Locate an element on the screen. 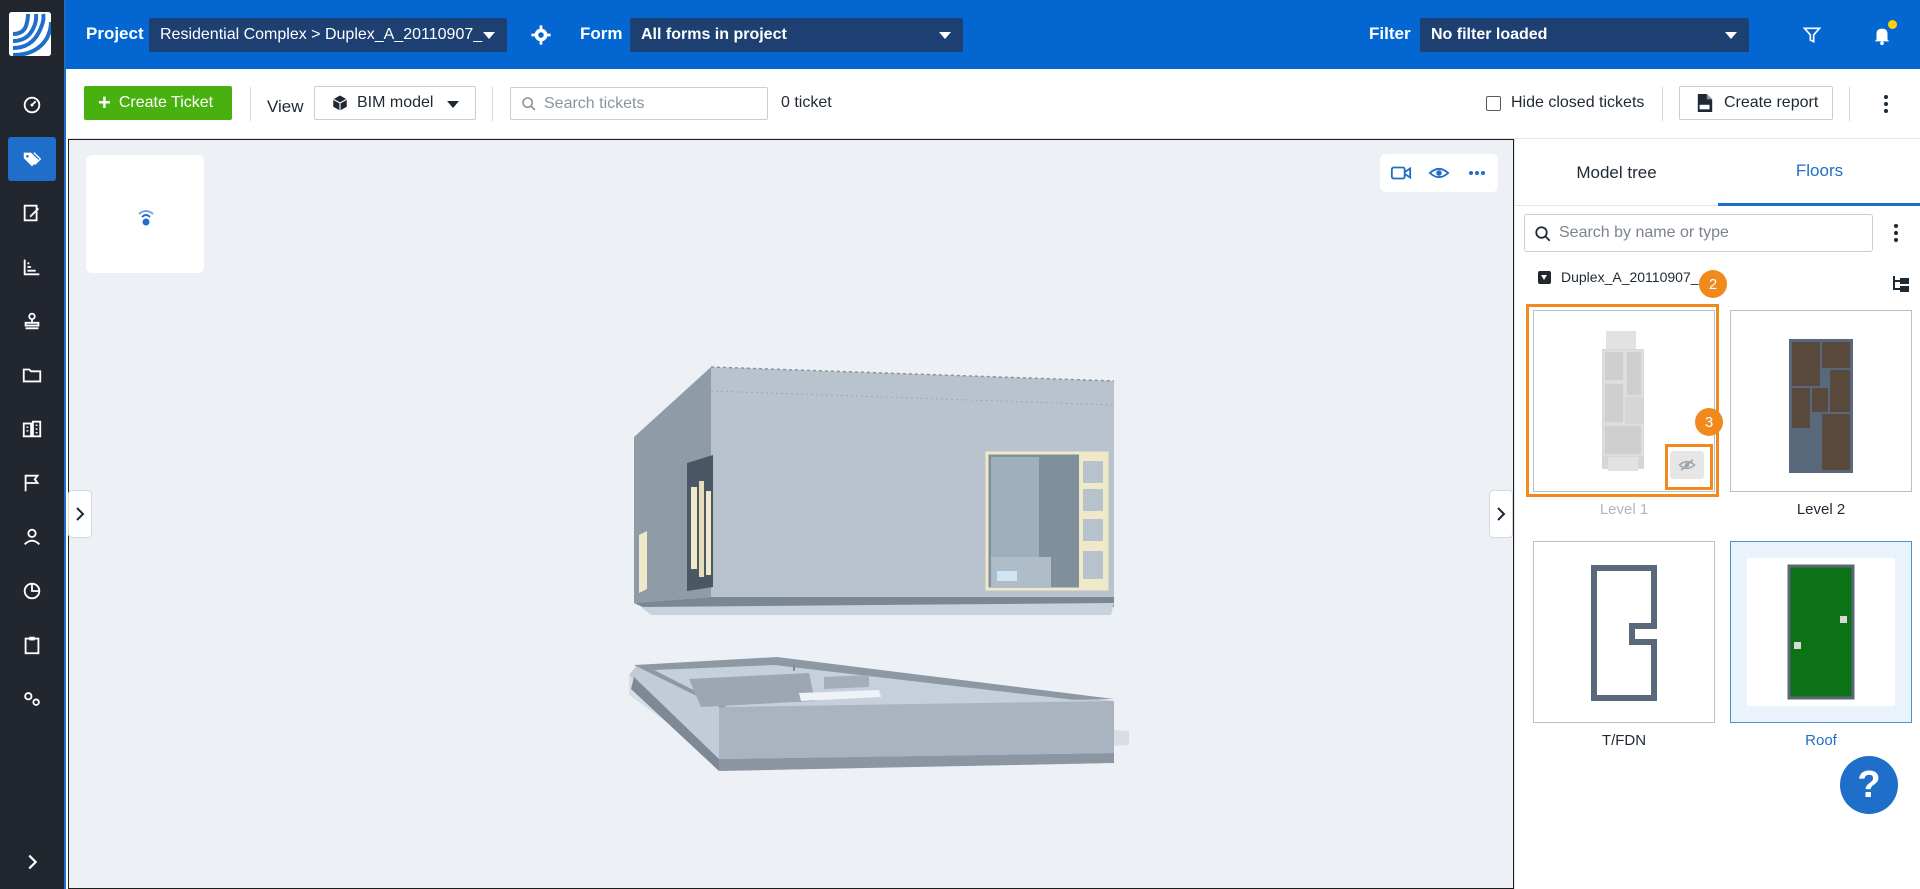 The height and width of the screenshot is (889, 1920). view-mode-value: BIM model is located at coordinates (395, 102).